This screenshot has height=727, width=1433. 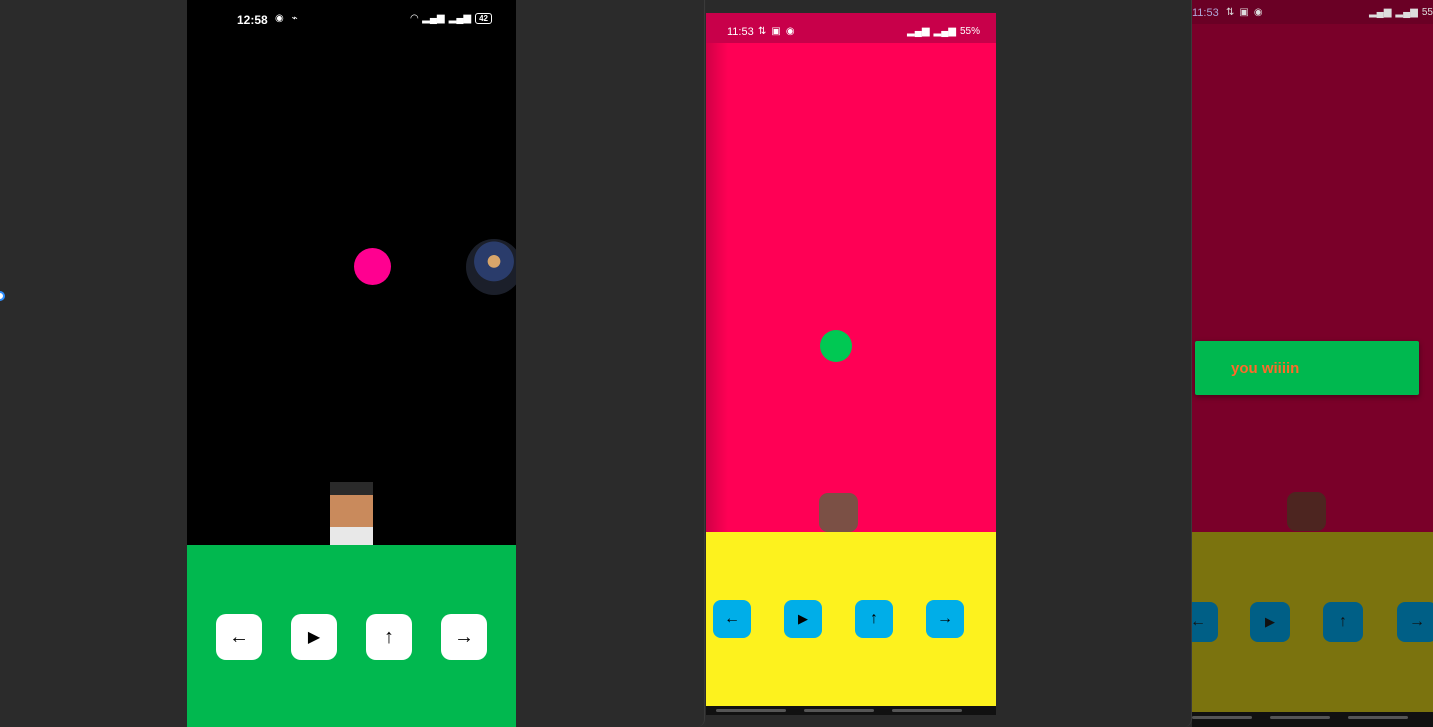 What do you see at coordinates (1265, 368) in the screenshot?
I see `win-message-text: you wiiiin` at bounding box center [1265, 368].